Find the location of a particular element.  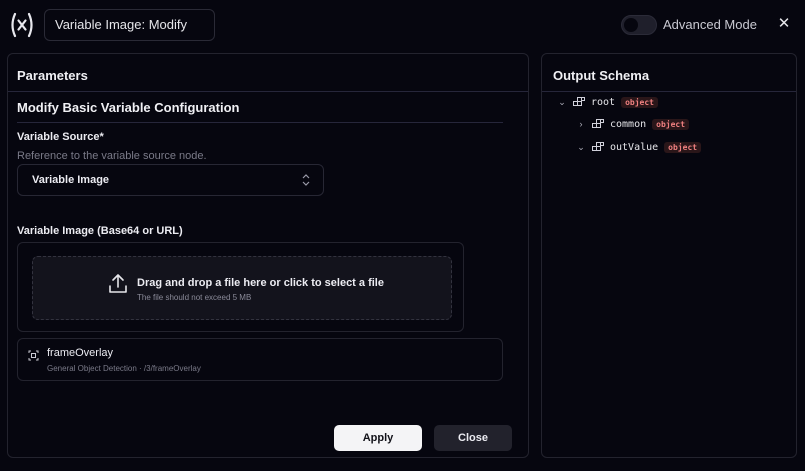

tree-node-outvalue: ⌄ outValue object is located at coordinates (639, 147).